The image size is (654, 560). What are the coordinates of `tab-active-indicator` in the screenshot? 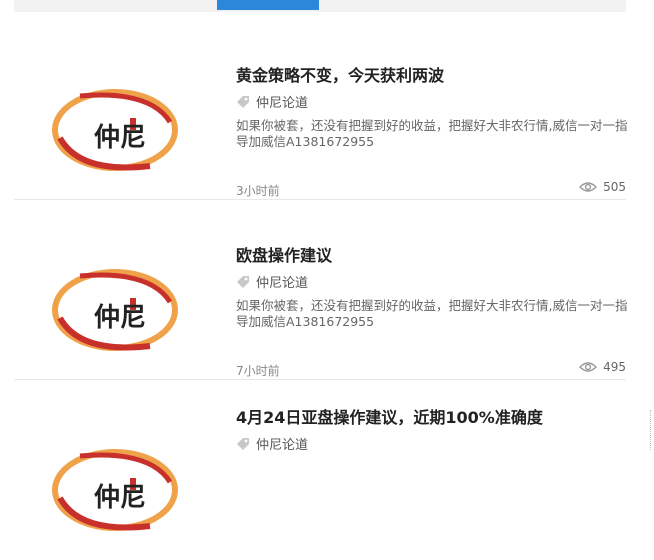 It's located at (268, 5).